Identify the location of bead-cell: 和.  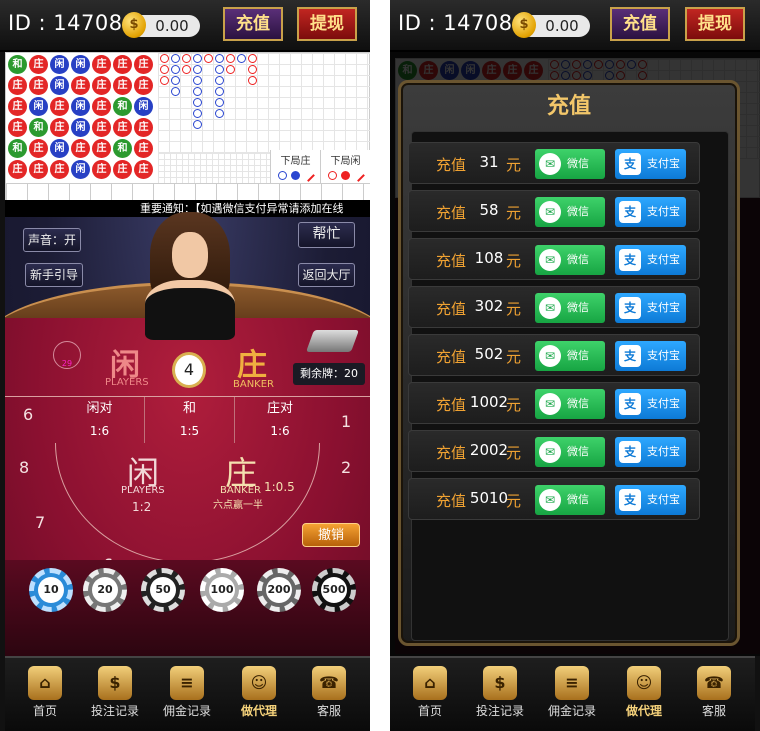
(17, 64).